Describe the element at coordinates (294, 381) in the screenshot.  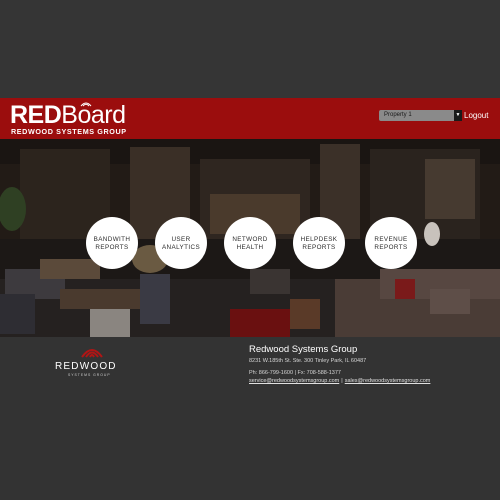
I see `service-email-link: service@redwoodsystemsgroup.com` at that location.